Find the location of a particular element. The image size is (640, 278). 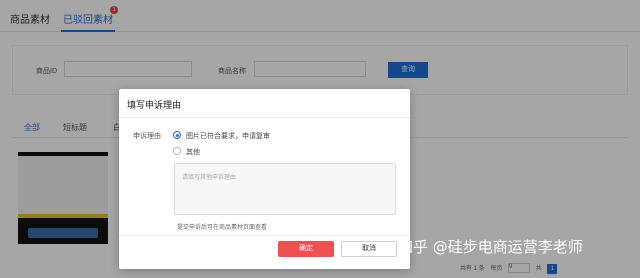

confirm-button: 确定 is located at coordinates (306, 249).